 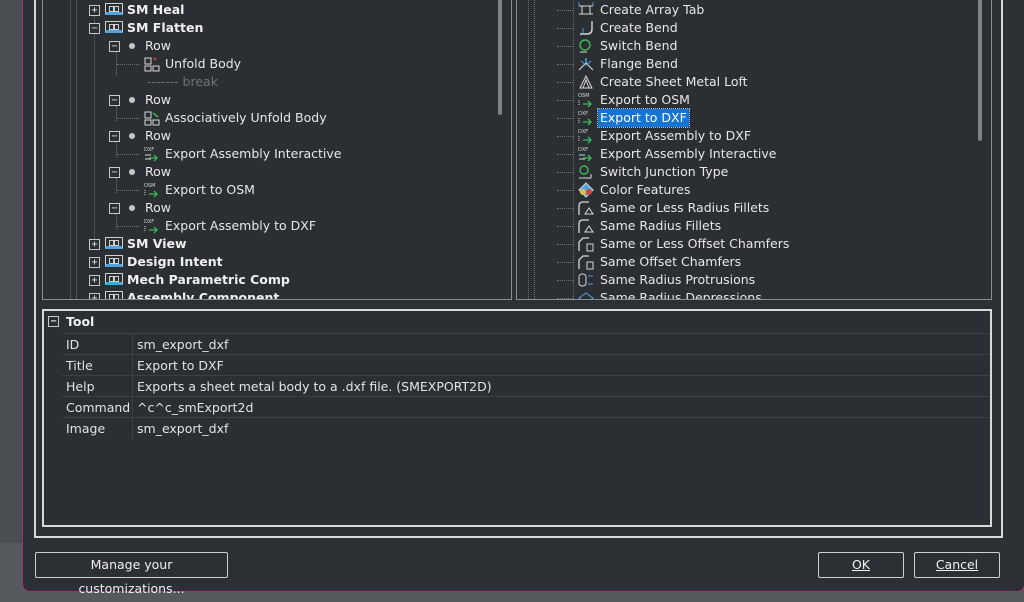 What do you see at coordinates (241, 225) in the screenshot?
I see `tree-tool-label: Export Assembly to DXF` at bounding box center [241, 225].